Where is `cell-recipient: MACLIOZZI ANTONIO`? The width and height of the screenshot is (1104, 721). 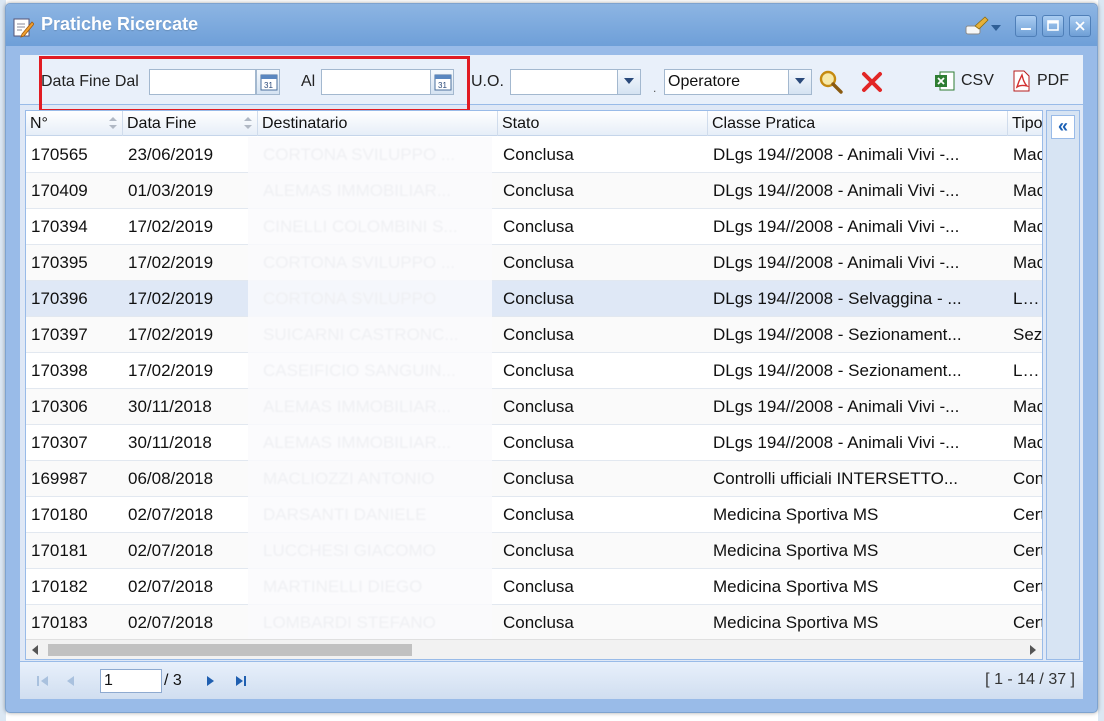 cell-recipient: MACLIOZZI ANTONIO is located at coordinates (349, 478).